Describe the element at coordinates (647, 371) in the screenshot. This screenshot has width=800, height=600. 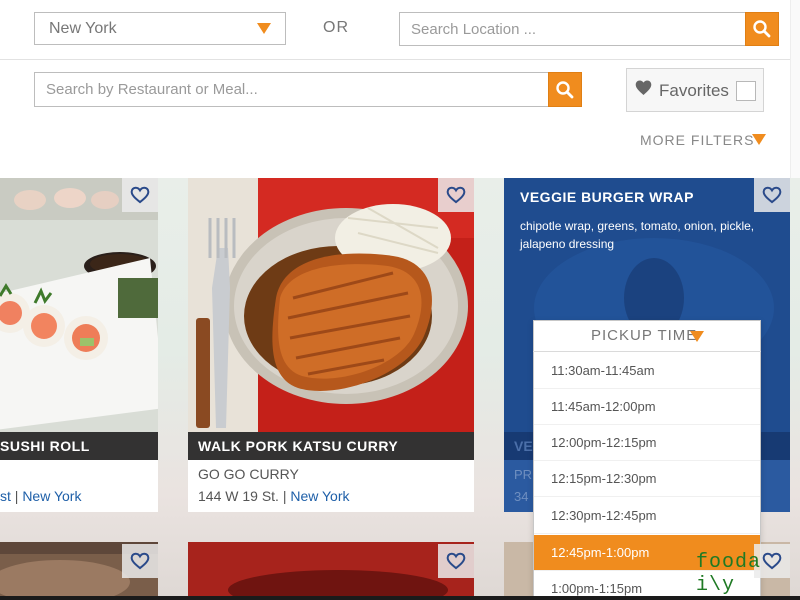
I see `pickup-option: 11:30am-11:45am` at that location.